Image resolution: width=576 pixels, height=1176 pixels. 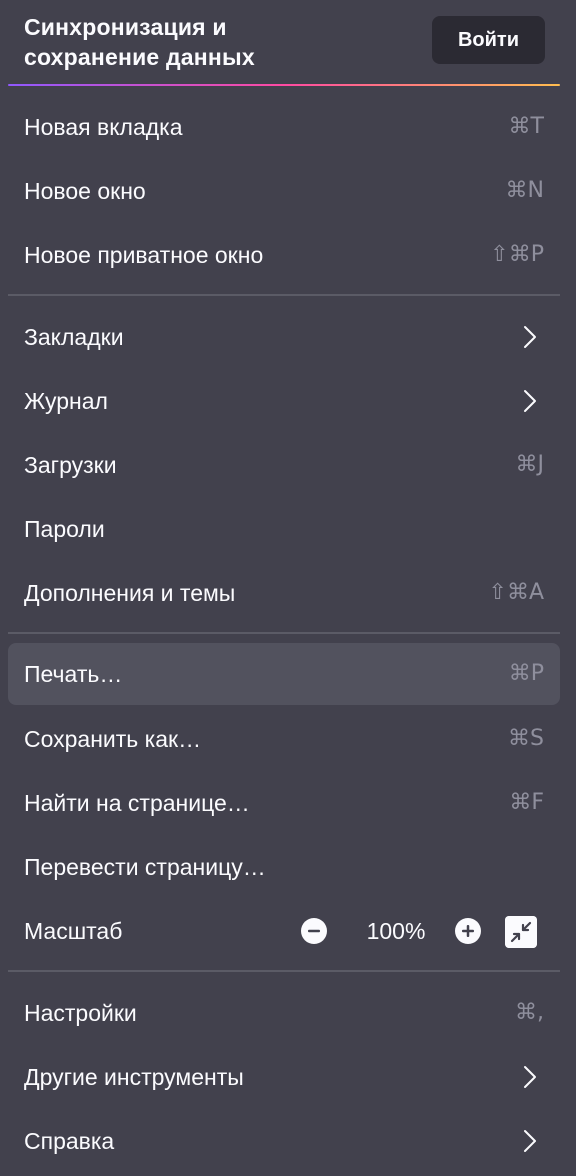 What do you see at coordinates (134, 1077) in the screenshot?
I see `menu-item-label: Другие инструменты` at bounding box center [134, 1077].